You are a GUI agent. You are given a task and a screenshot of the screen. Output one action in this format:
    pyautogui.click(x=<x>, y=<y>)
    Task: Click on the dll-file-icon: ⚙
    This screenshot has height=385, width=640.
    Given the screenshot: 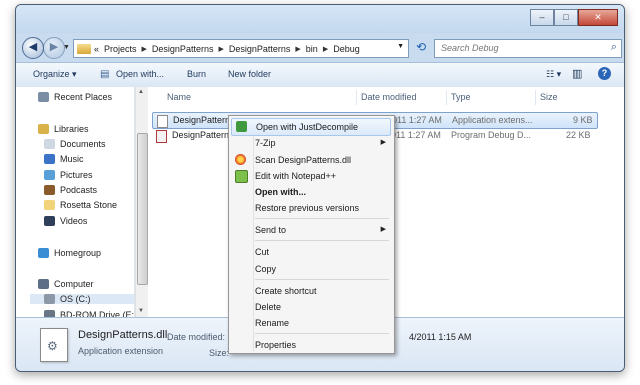 What is the action you would take?
    pyautogui.click(x=54, y=345)
    